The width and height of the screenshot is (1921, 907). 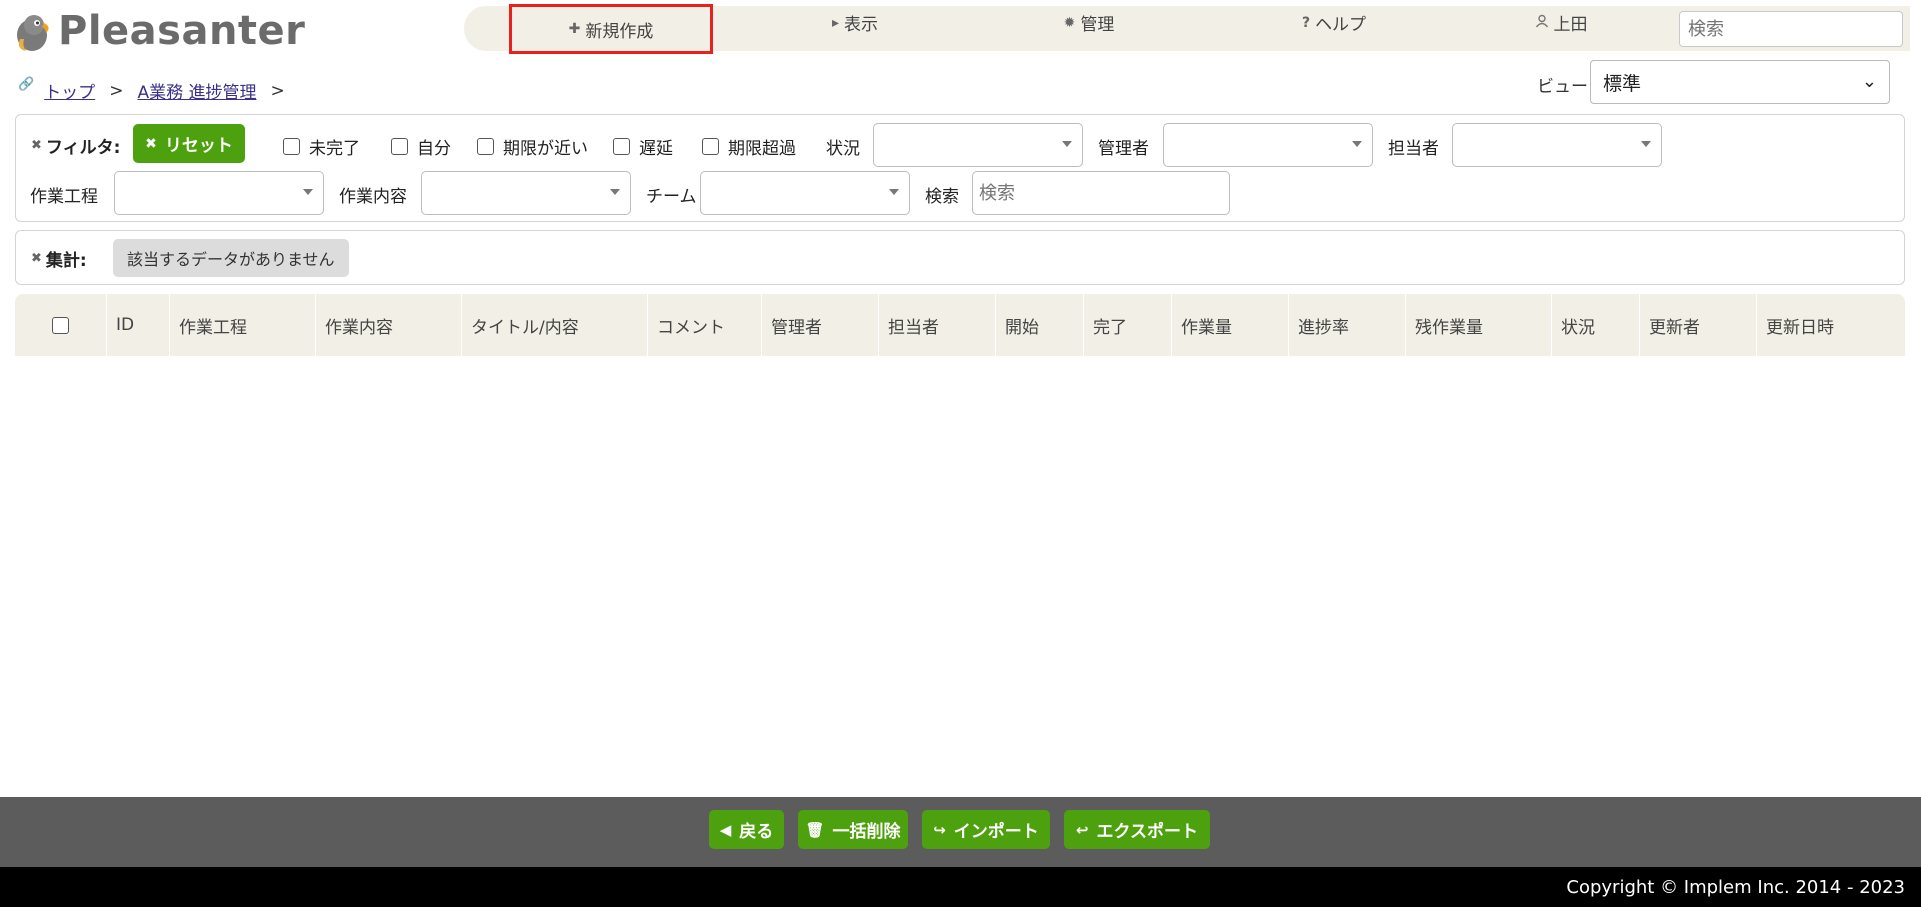 What do you see at coordinates (1123, 149) in the screenshot?
I see `manager-label: 管理者` at bounding box center [1123, 149].